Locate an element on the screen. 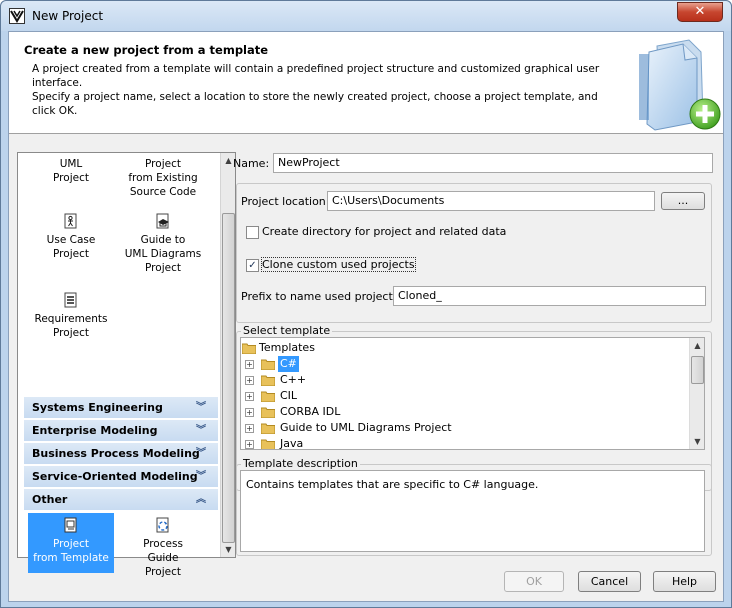 The height and width of the screenshot is (608, 732). tree-item-row: + Guide to UML Diagrams Project is located at coordinates (375, 428).